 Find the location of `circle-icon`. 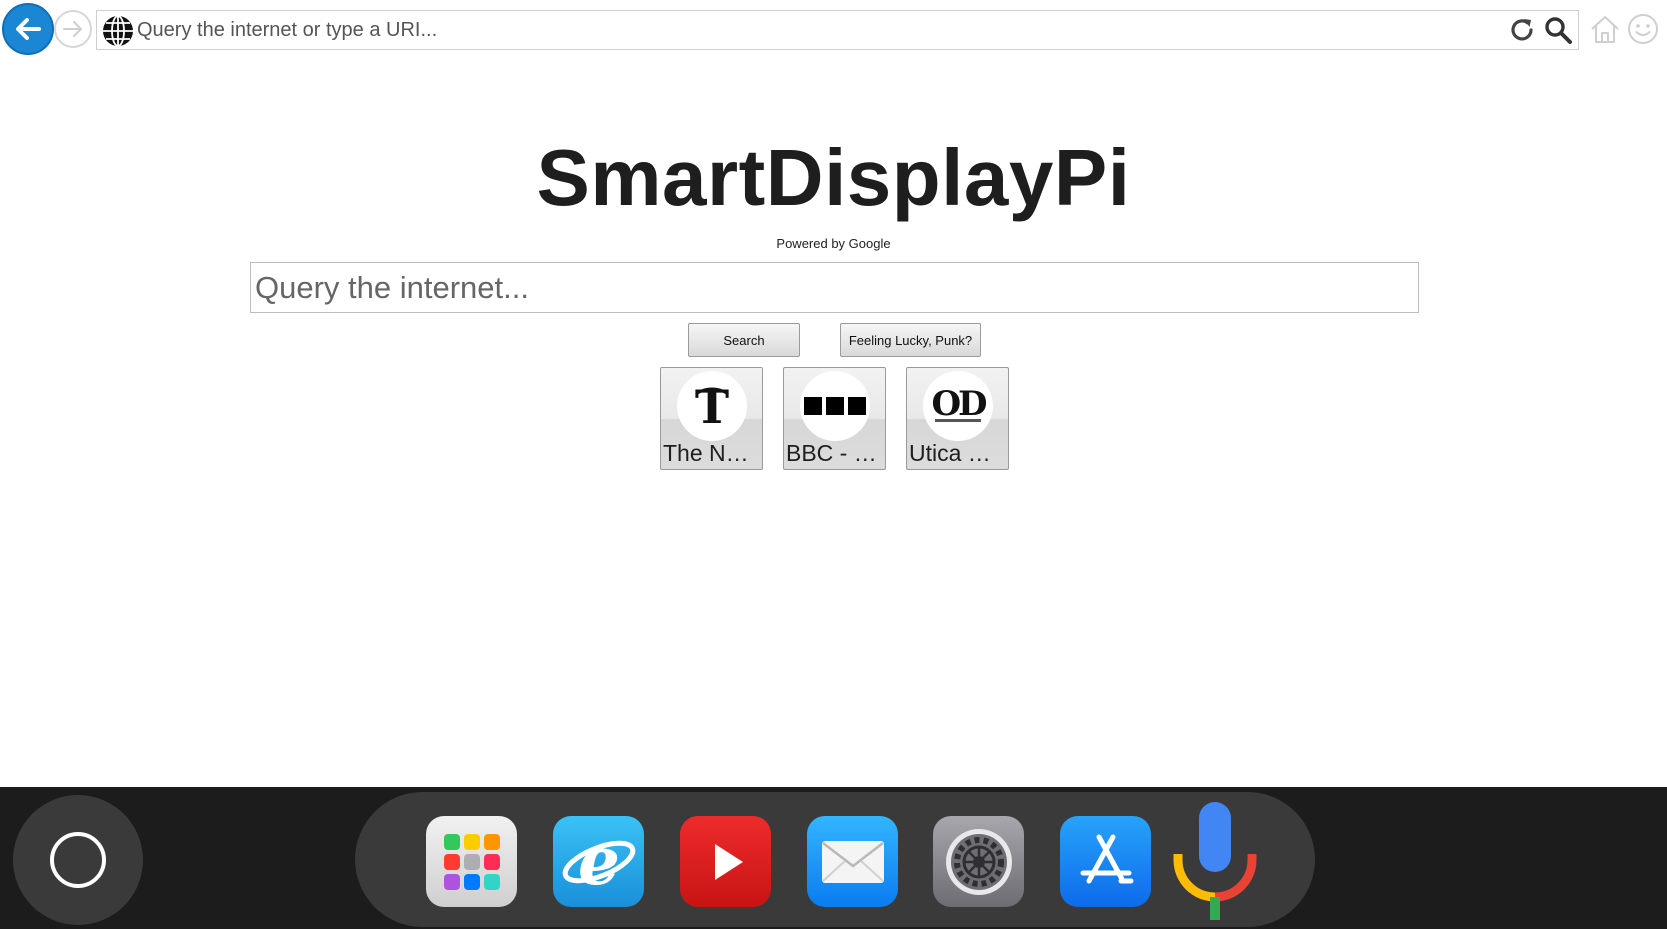

circle-icon is located at coordinates (78, 860).